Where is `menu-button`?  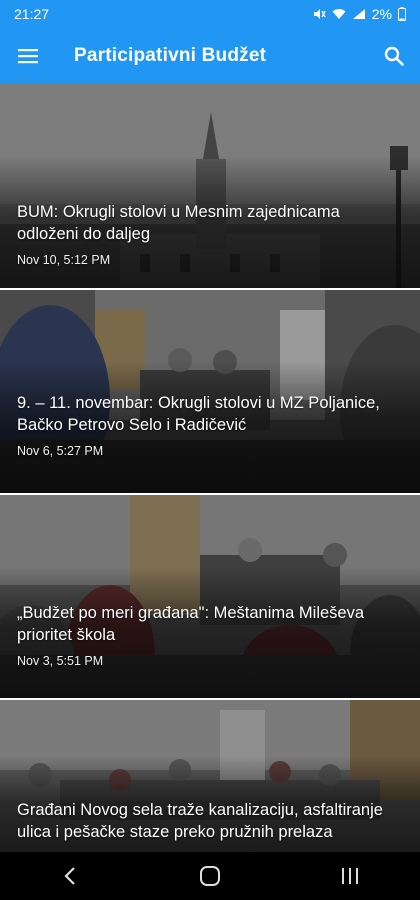 menu-button is located at coordinates (28, 56).